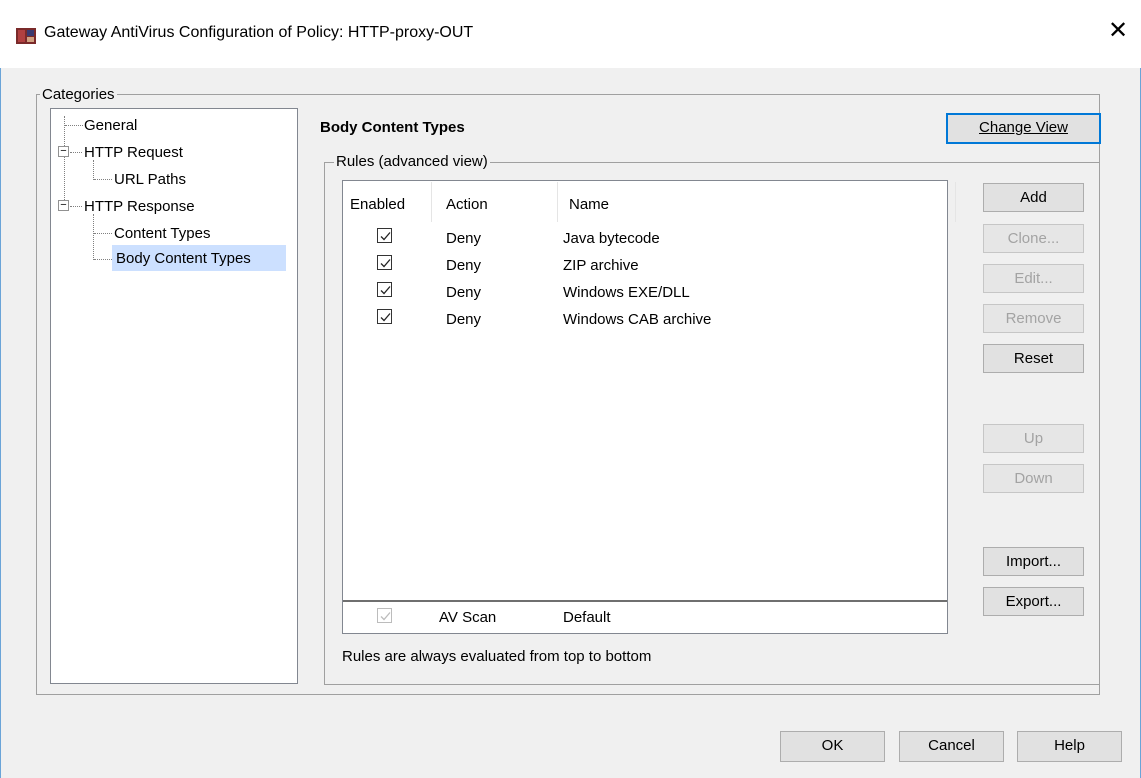 The width and height of the screenshot is (1141, 778). Describe the element at coordinates (0, 423) in the screenshot. I see `window-border` at that location.